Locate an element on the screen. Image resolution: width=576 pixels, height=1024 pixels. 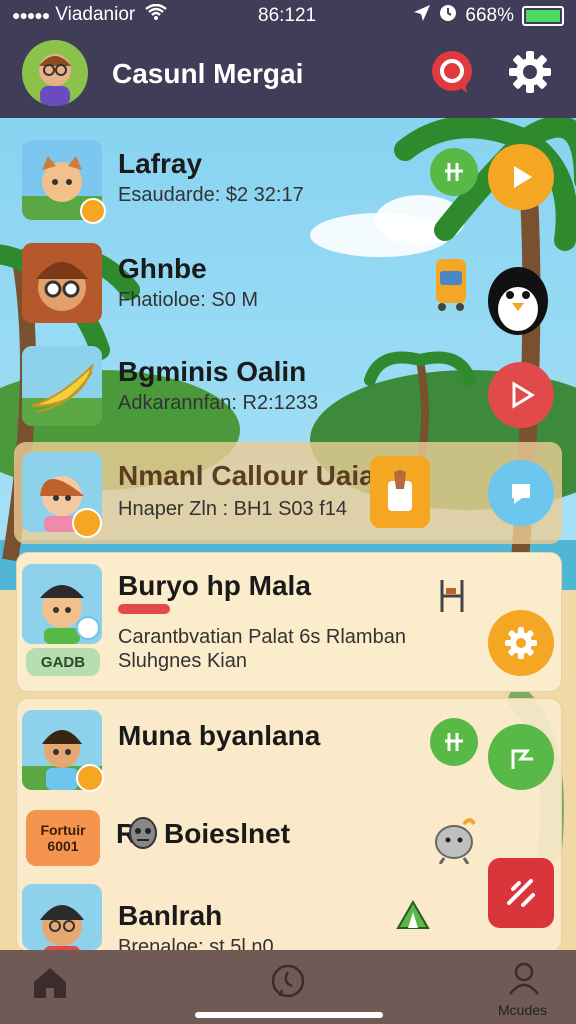
item-name: Boieslnet is located at coordinates (227, 833).